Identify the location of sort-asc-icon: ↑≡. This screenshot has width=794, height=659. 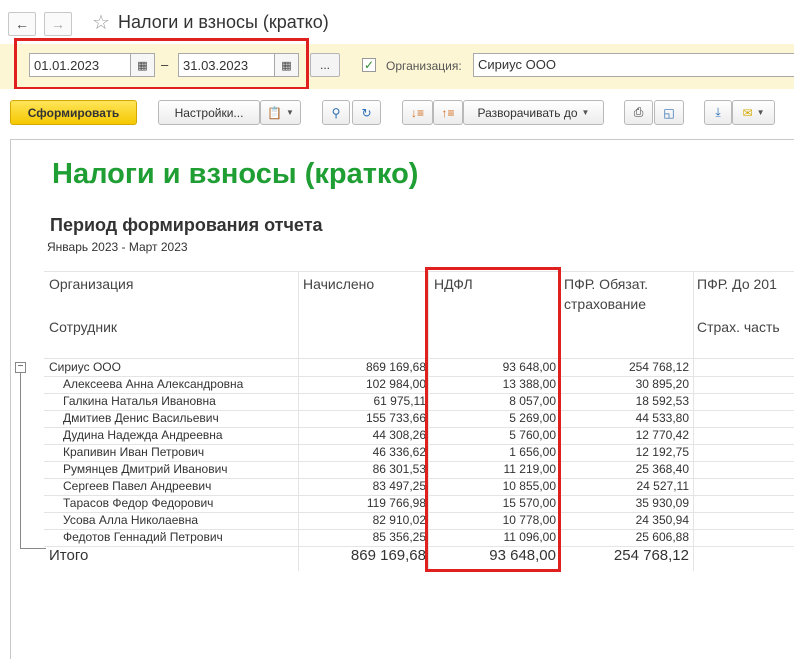
(448, 112).